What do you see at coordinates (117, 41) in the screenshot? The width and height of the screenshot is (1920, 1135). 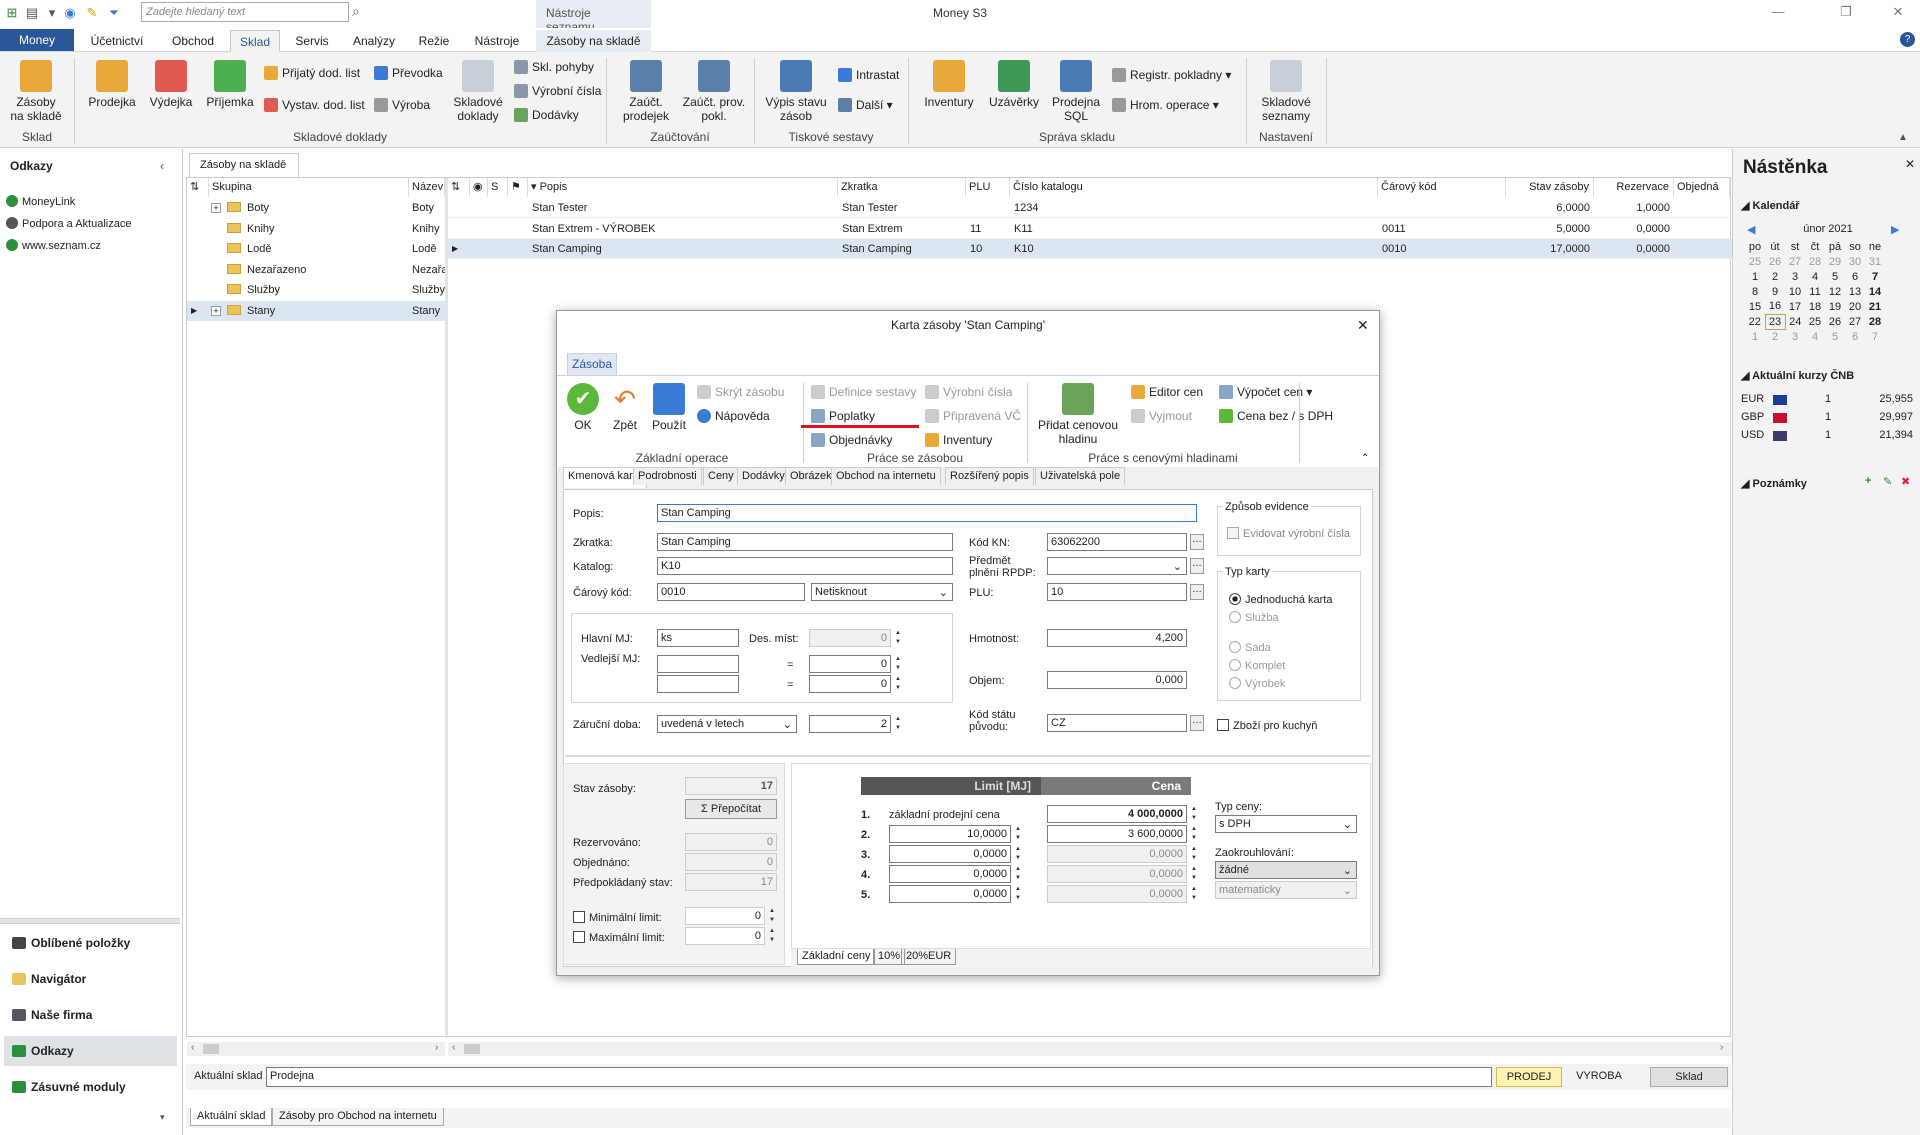 I see `tab-ucetnictvi: Účetnictví` at bounding box center [117, 41].